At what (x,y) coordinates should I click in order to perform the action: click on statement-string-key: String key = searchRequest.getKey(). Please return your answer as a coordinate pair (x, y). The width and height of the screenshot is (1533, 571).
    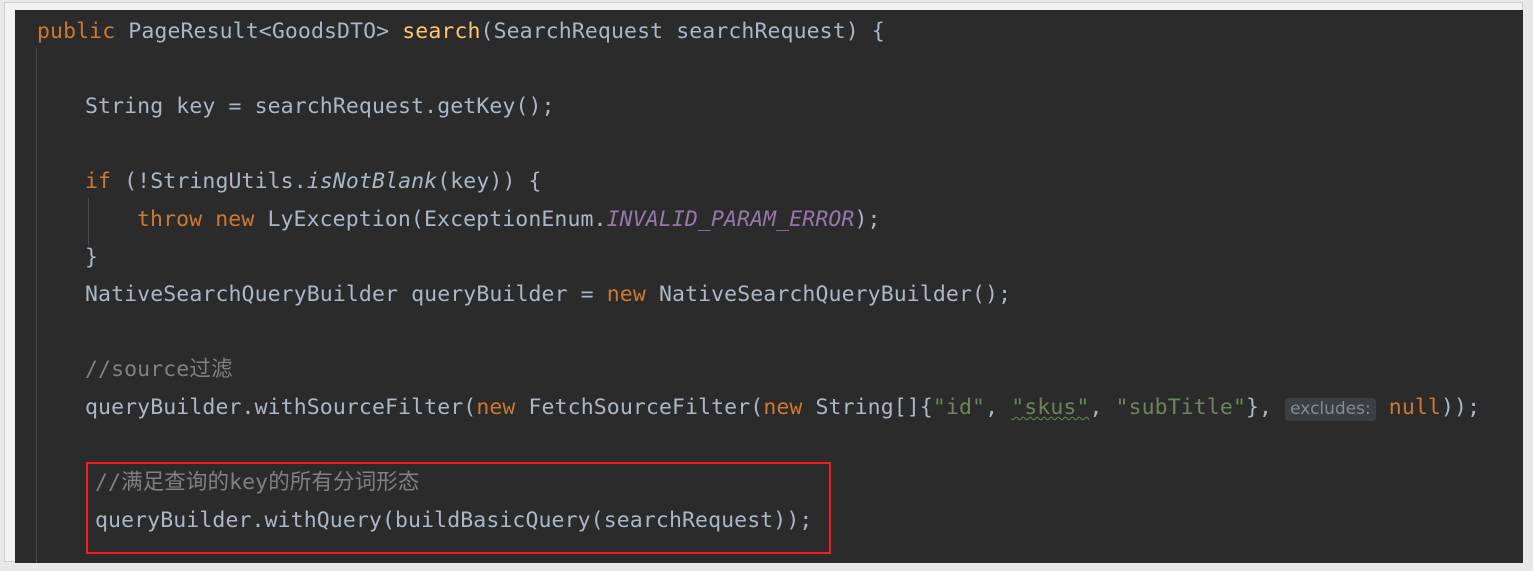
    Looking at the image, I should click on (313, 106).